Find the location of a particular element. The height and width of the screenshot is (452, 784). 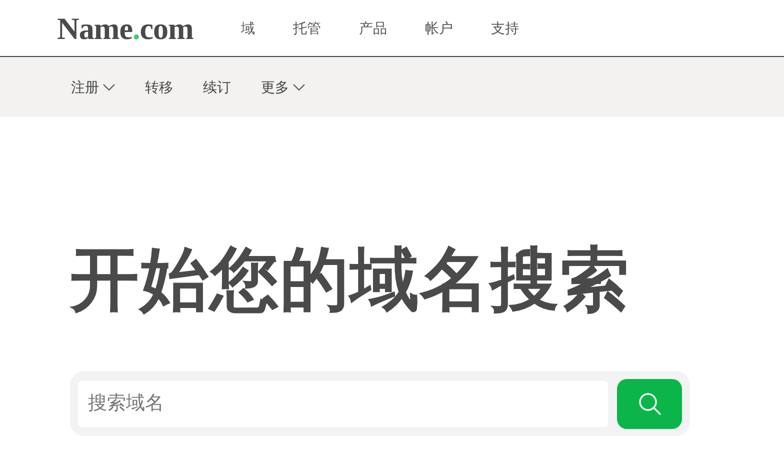

headline: 开始您的域名搜索 is located at coordinates (350, 279).